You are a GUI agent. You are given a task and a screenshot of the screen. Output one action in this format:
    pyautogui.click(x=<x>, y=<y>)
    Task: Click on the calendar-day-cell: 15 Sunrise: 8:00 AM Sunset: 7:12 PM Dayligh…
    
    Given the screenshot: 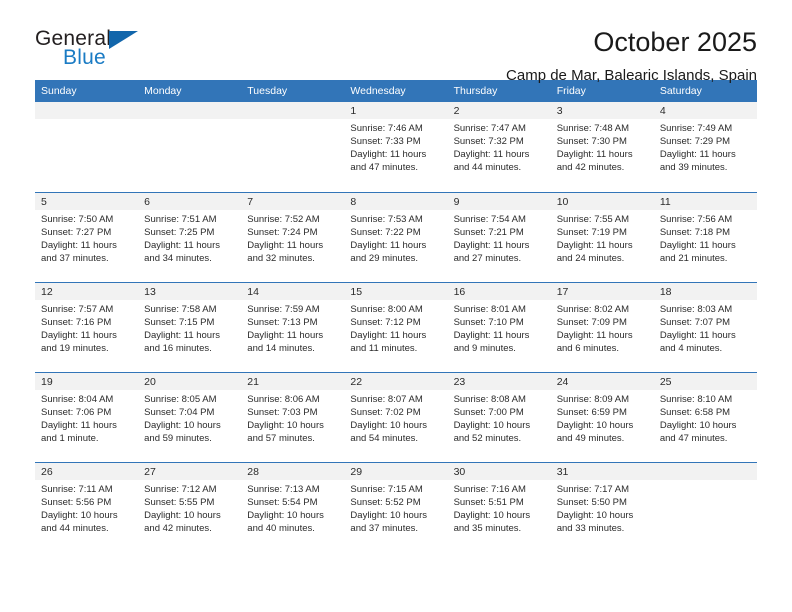 What is the action you would take?
    pyautogui.click(x=396, y=327)
    